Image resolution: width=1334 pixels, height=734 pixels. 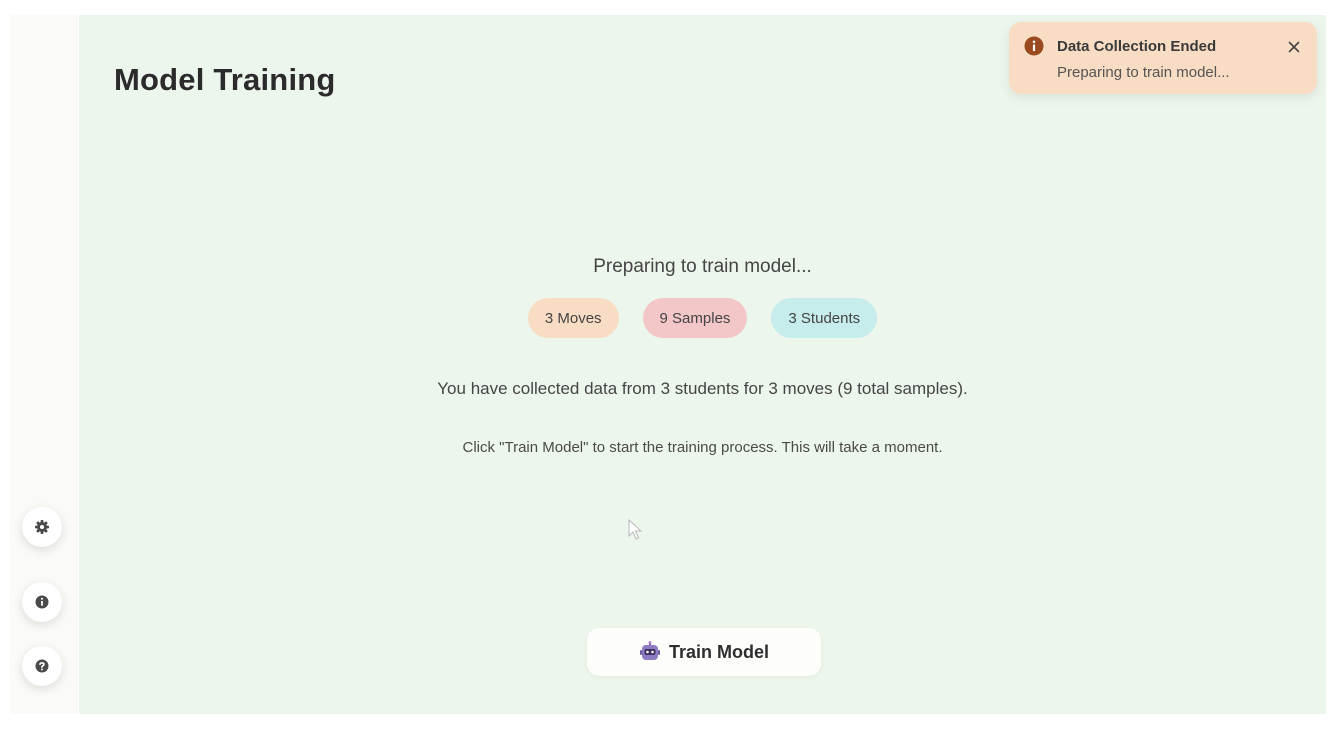 What do you see at coordinates (573, 318) in the screenshot?
I see `moves-badge: 3 Moves` at bounding box center [573, 318].